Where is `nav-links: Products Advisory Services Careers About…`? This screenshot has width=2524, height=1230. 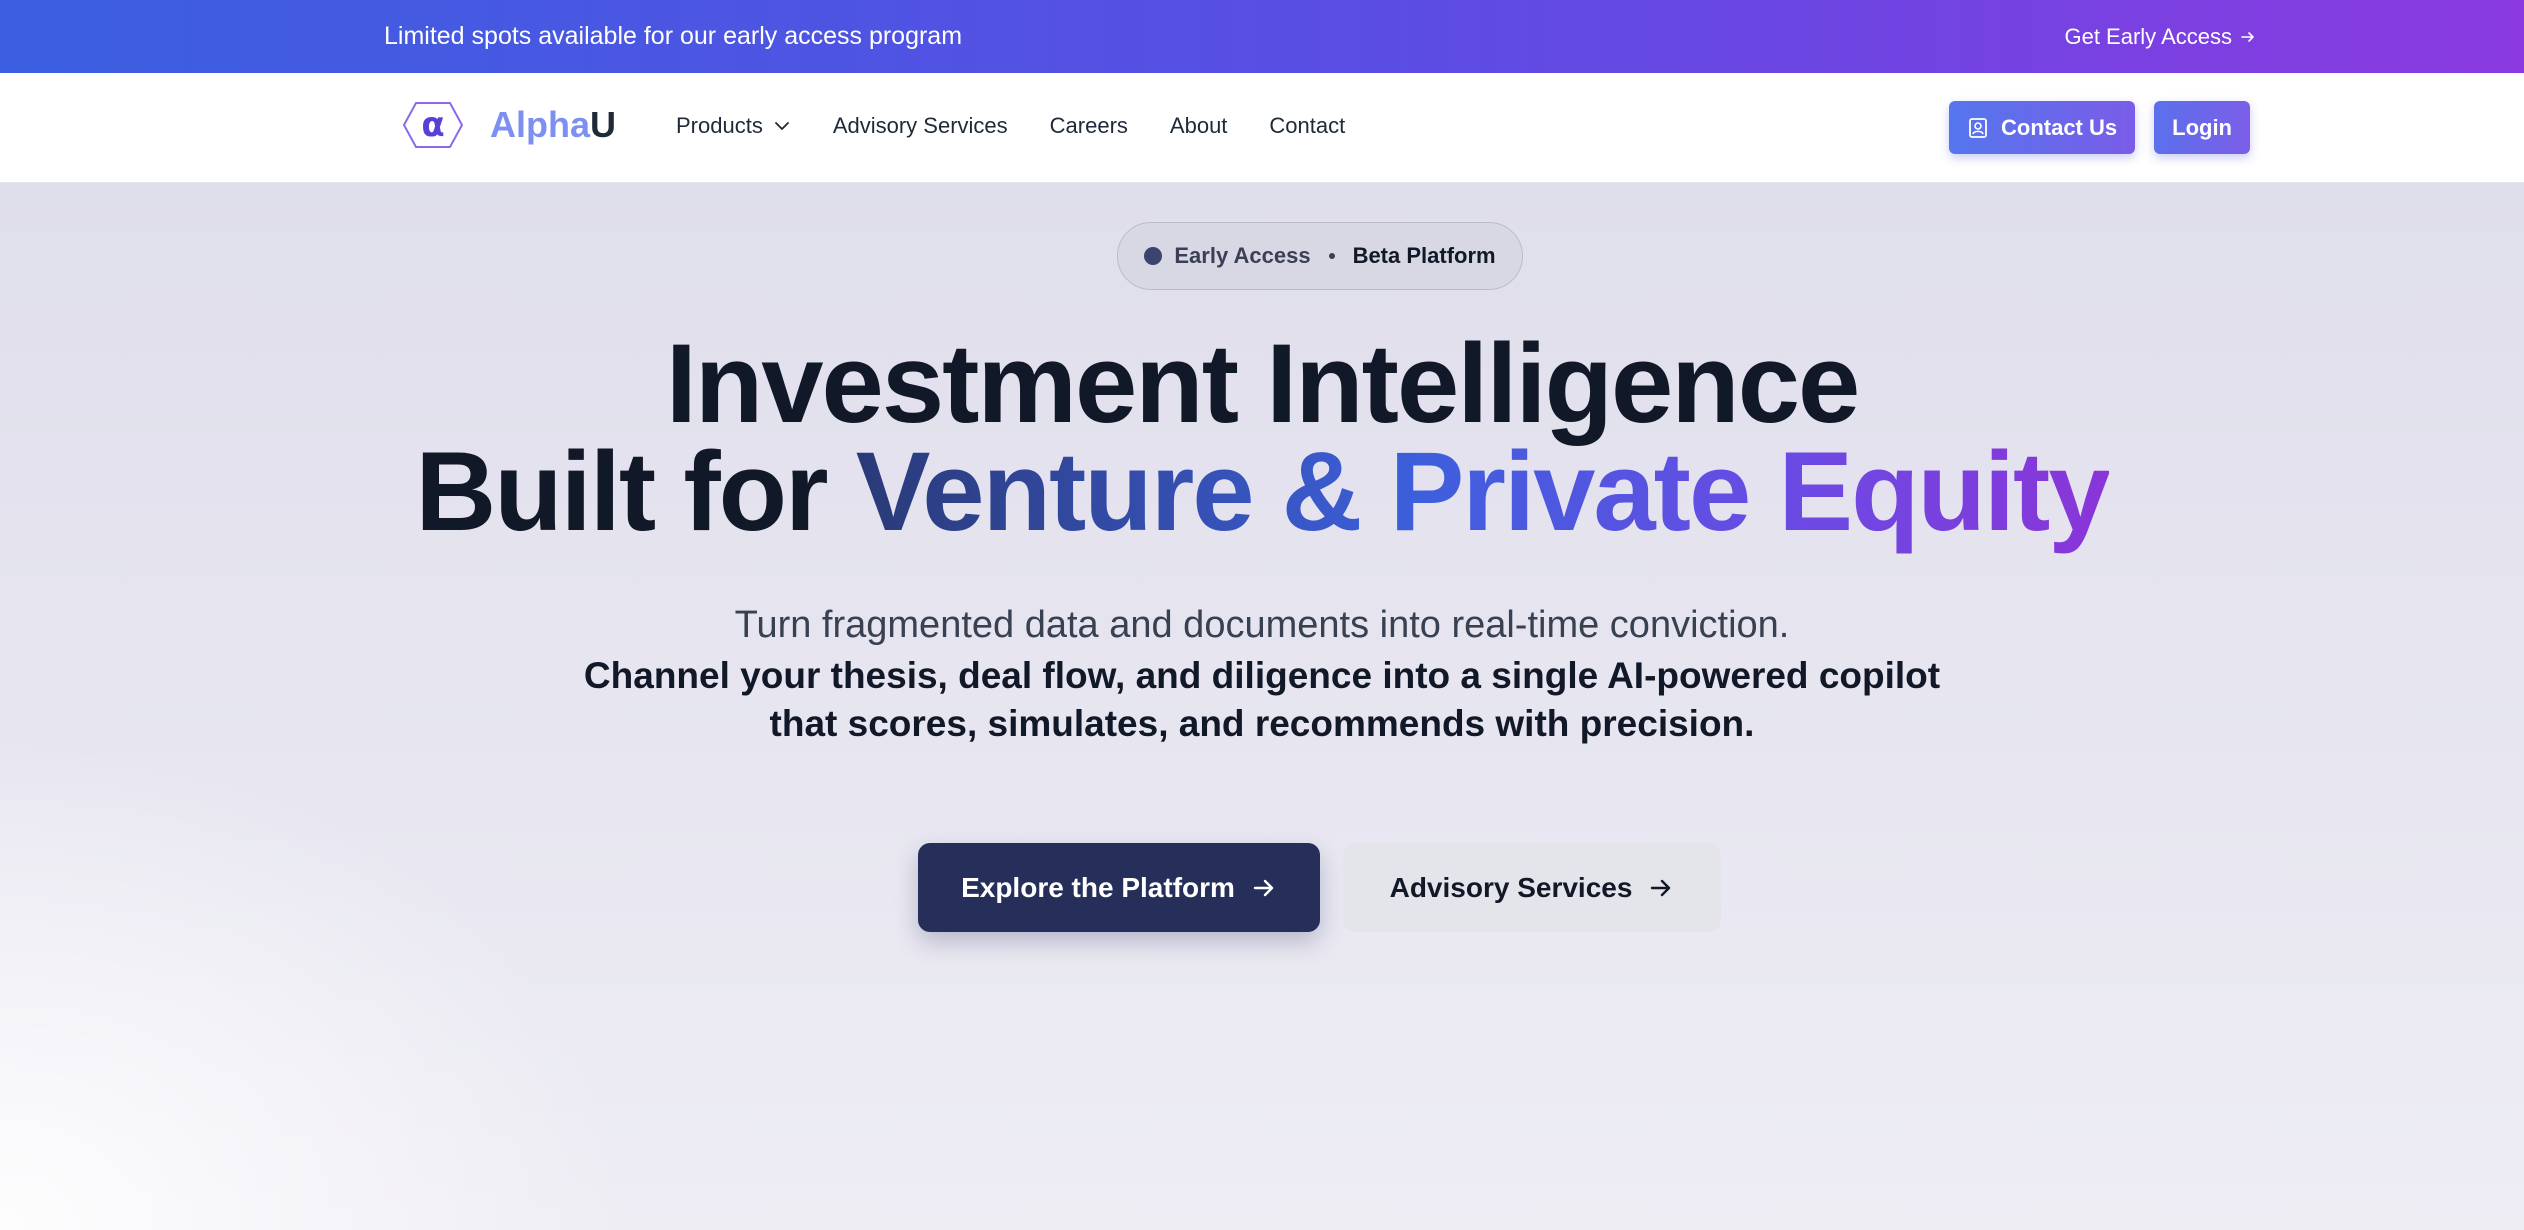 nav-links: Products Advisory Services Careers About… is located at coordinates (1010, 126).